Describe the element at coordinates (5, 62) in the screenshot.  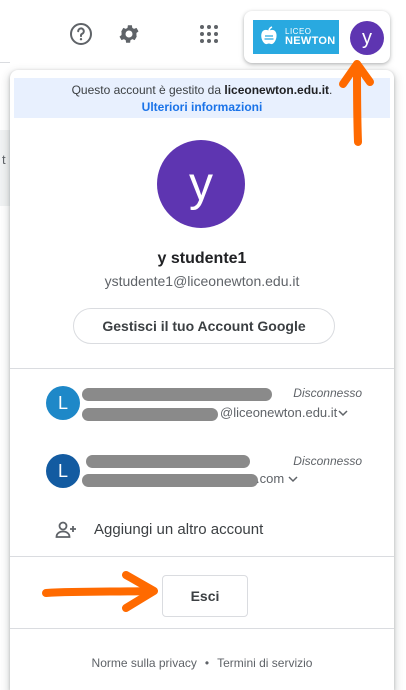
I see `top-bar-divider` at that location.